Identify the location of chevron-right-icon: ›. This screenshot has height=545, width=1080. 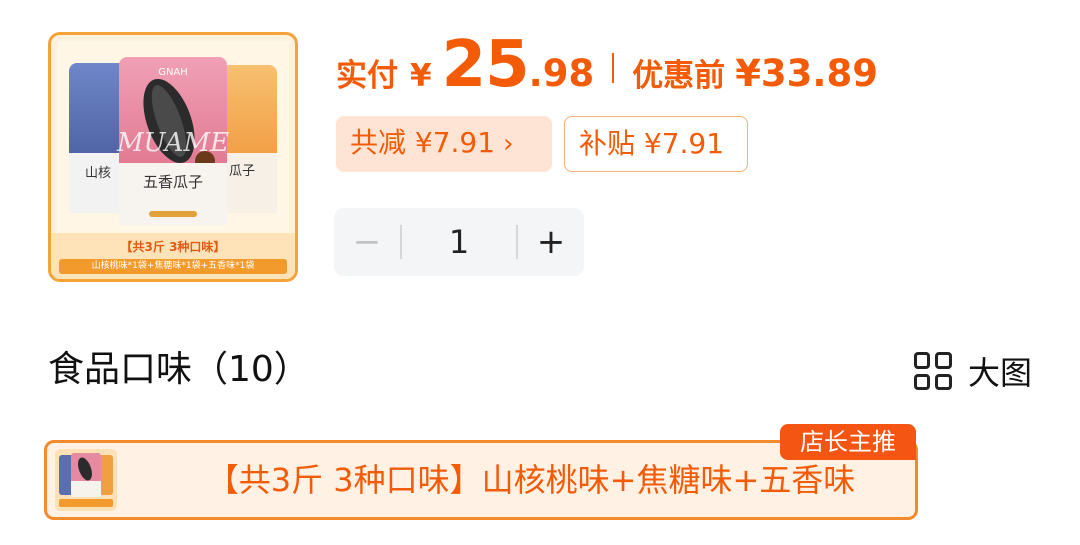
(508, 144).